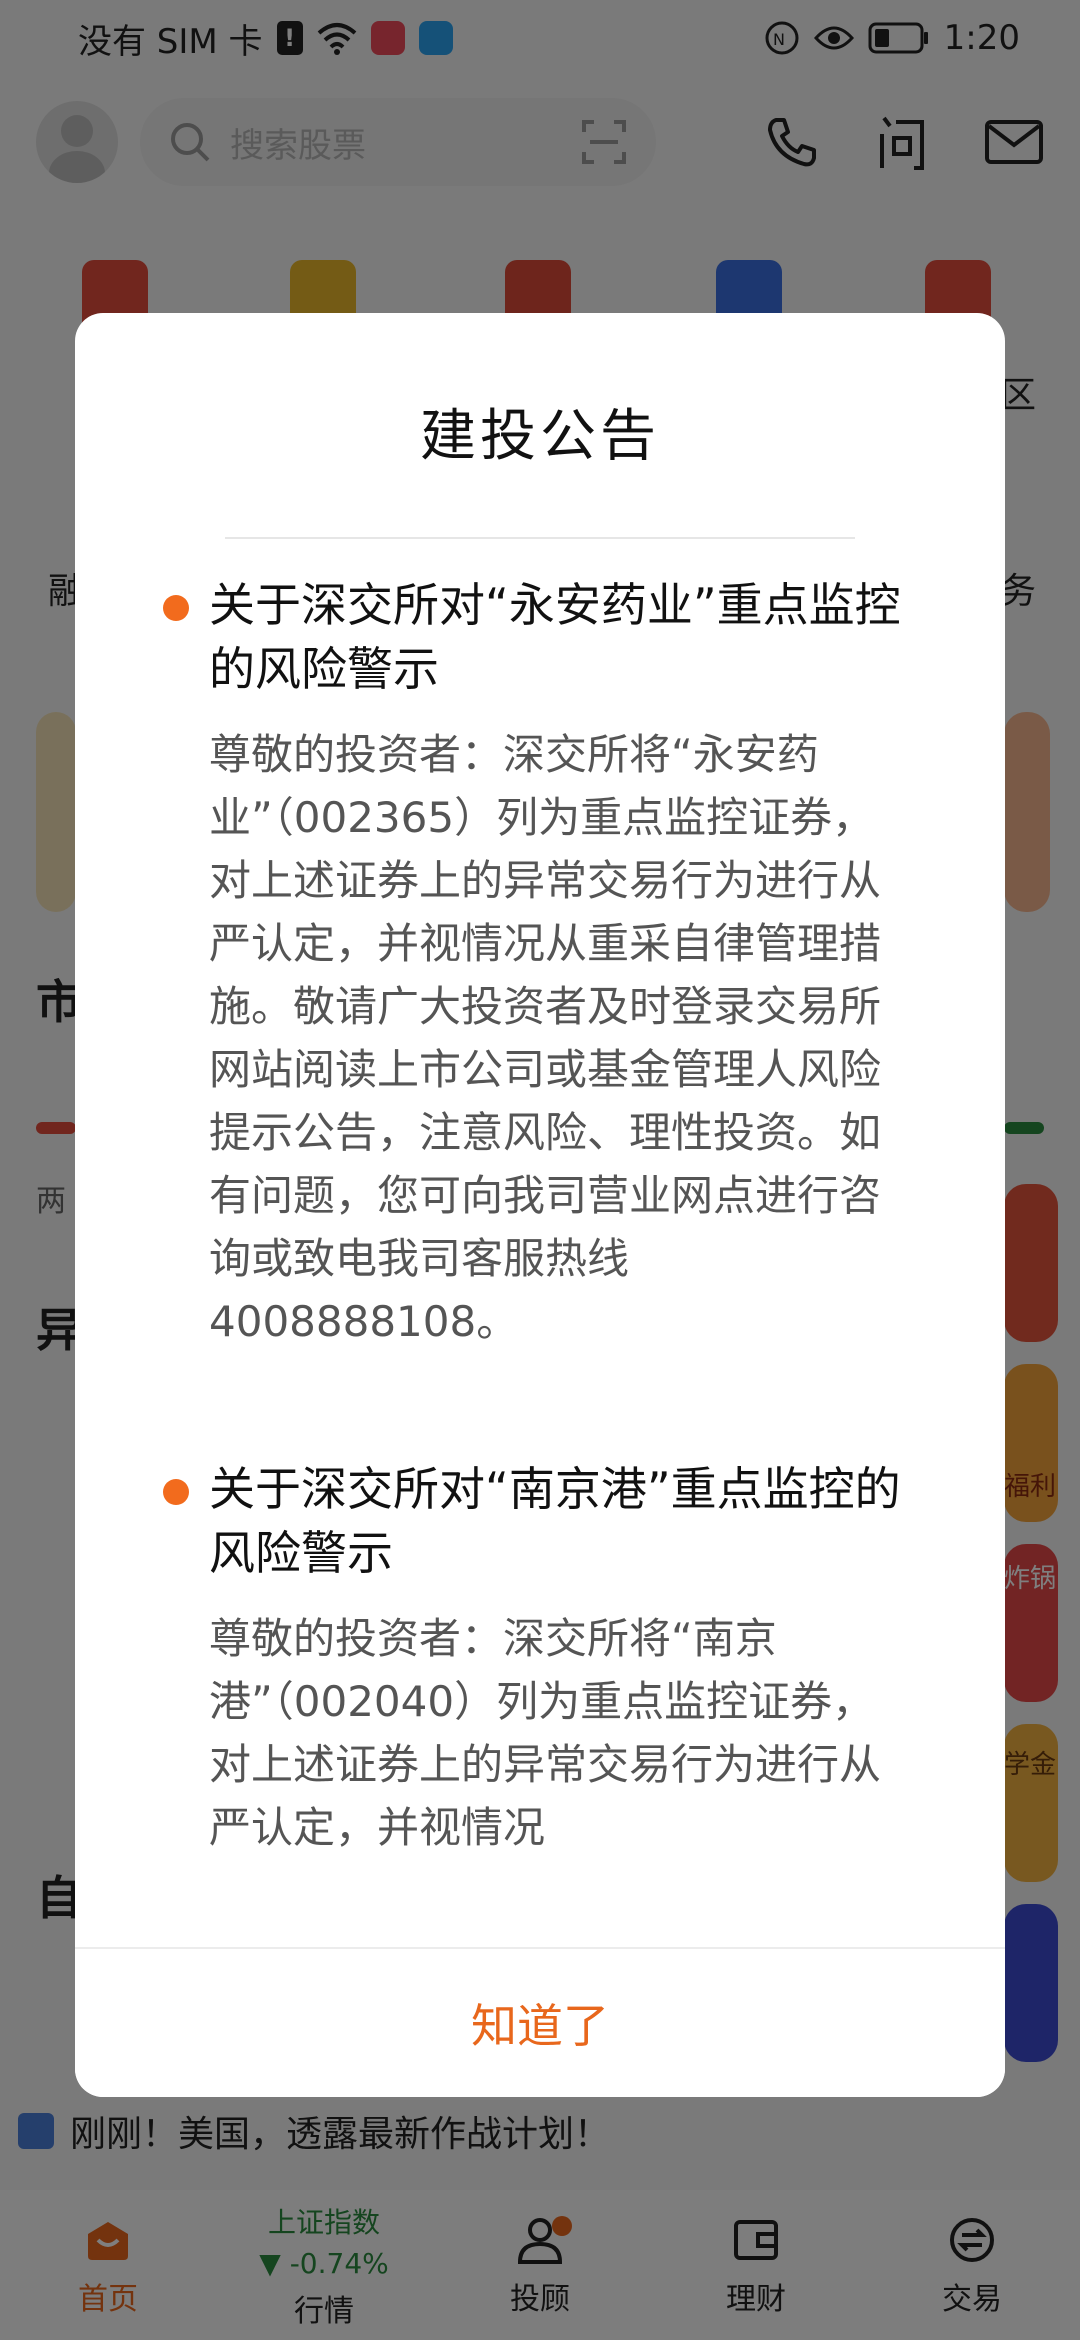  I want to click on title-divider, so click(540, 538).